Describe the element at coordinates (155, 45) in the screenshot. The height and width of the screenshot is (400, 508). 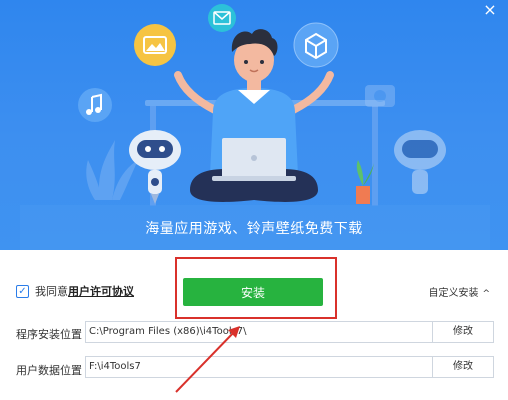
I see `image-icon` at that location.